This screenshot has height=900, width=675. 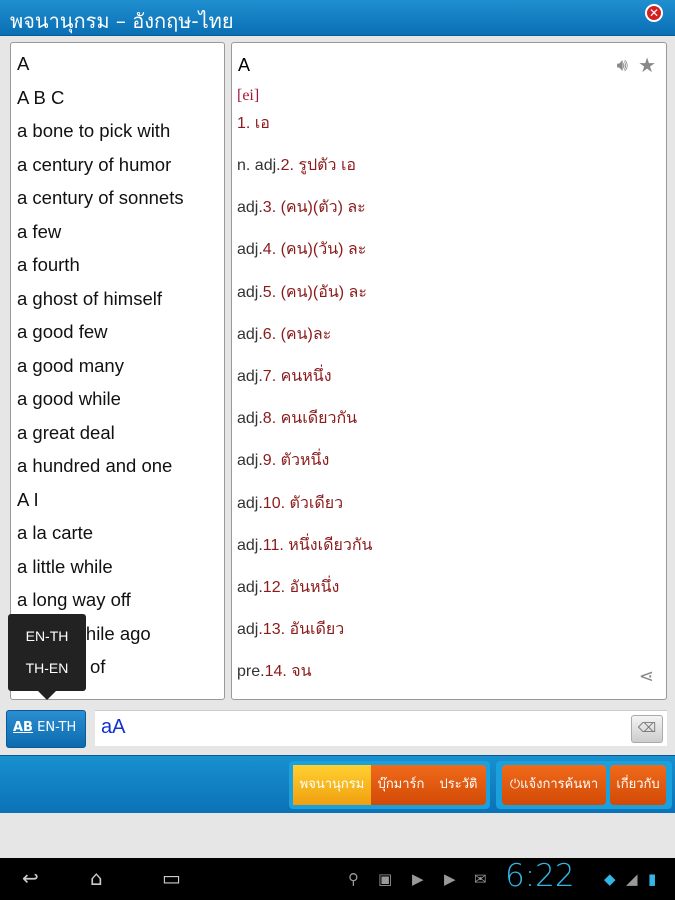 I want to click on about-button: เกี่ยวกับ, so click(x=638, y=785).